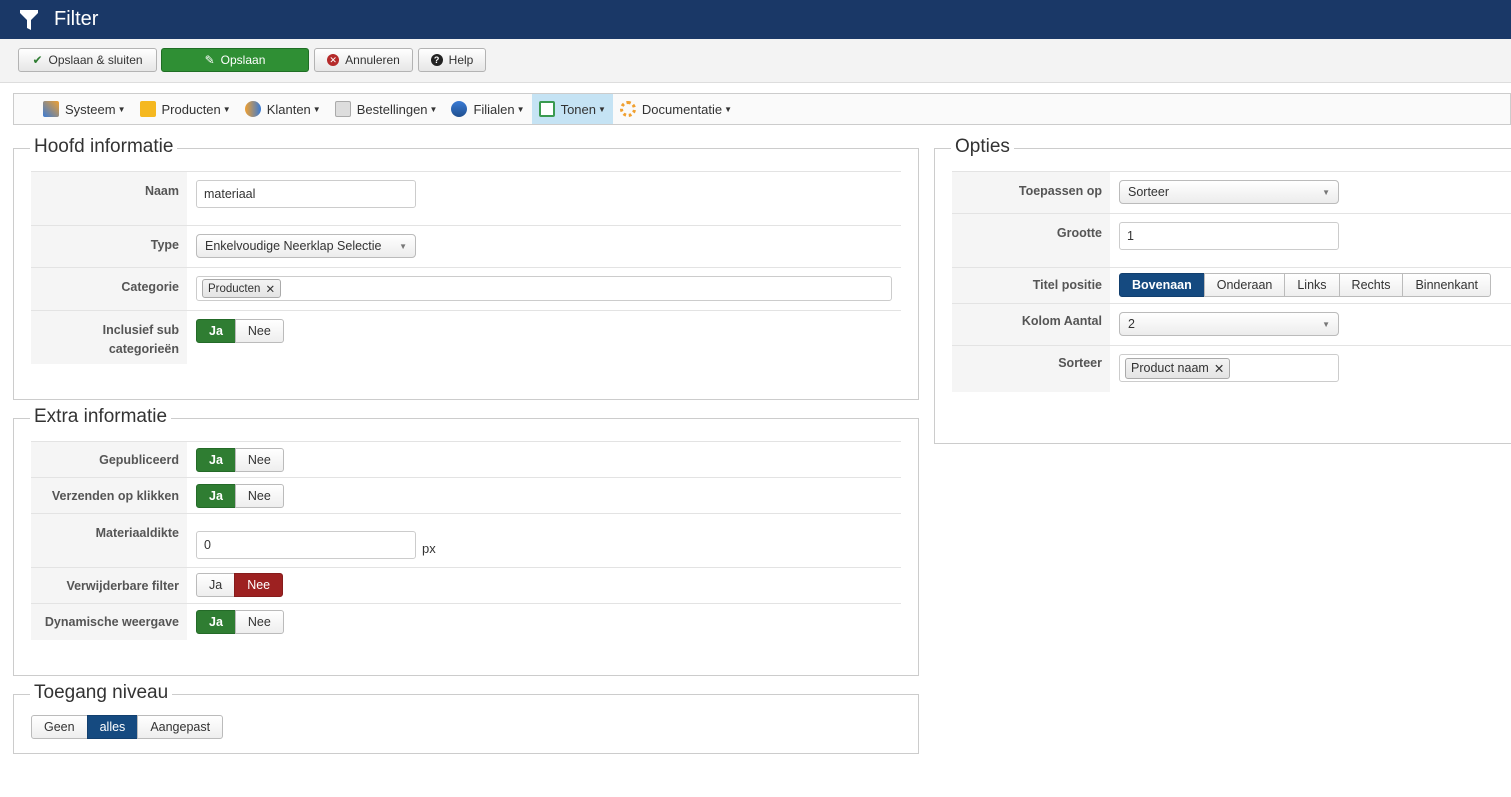  I want to click on box-icon, so click(147, 109).